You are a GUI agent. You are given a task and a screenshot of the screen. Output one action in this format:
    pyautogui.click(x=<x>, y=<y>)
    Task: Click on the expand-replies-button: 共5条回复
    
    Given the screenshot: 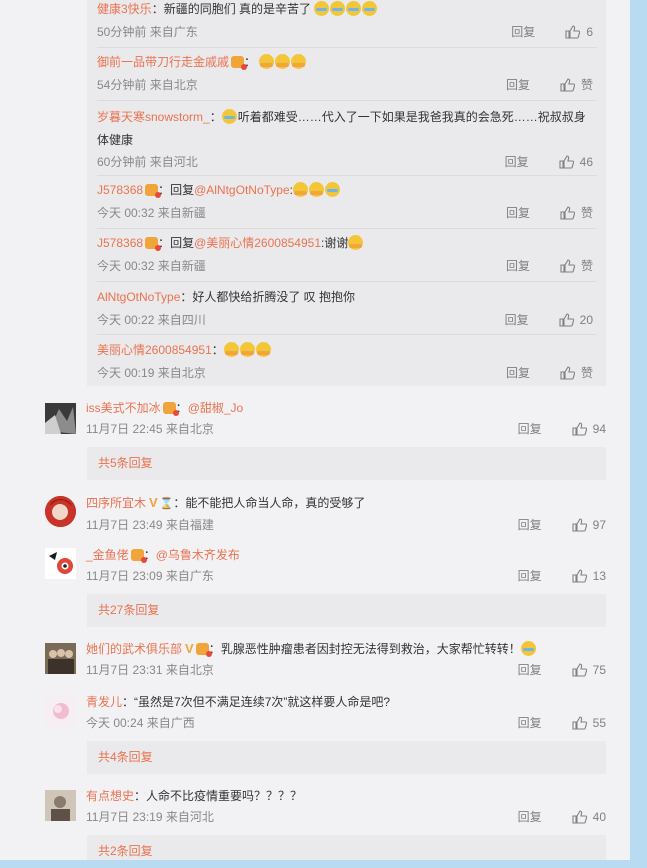 What is the action you would take?
    pyautogui.click(x=346, y=463)
    